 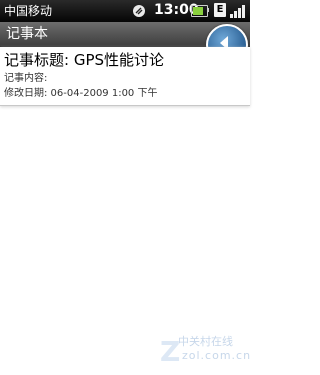 What do you see at coordinates (217, 355) in the screenshot?
I see `watermark-en-text: zol.com.cn` at bounding box center [217, 355].